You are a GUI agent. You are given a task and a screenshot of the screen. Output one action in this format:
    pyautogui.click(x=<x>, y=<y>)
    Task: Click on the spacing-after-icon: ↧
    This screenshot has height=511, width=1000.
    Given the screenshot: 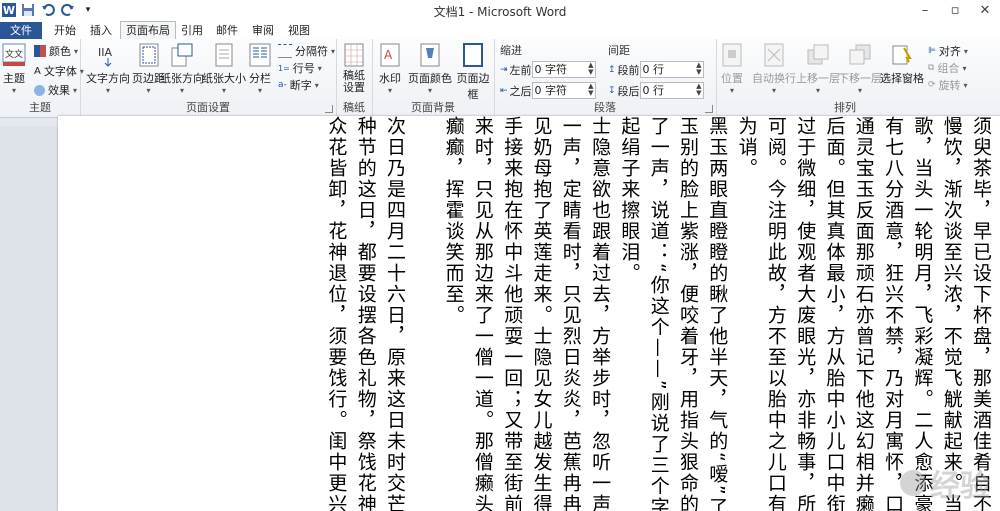 What is the action you would take?
    pyautogui.click(x=612, y=90)
    